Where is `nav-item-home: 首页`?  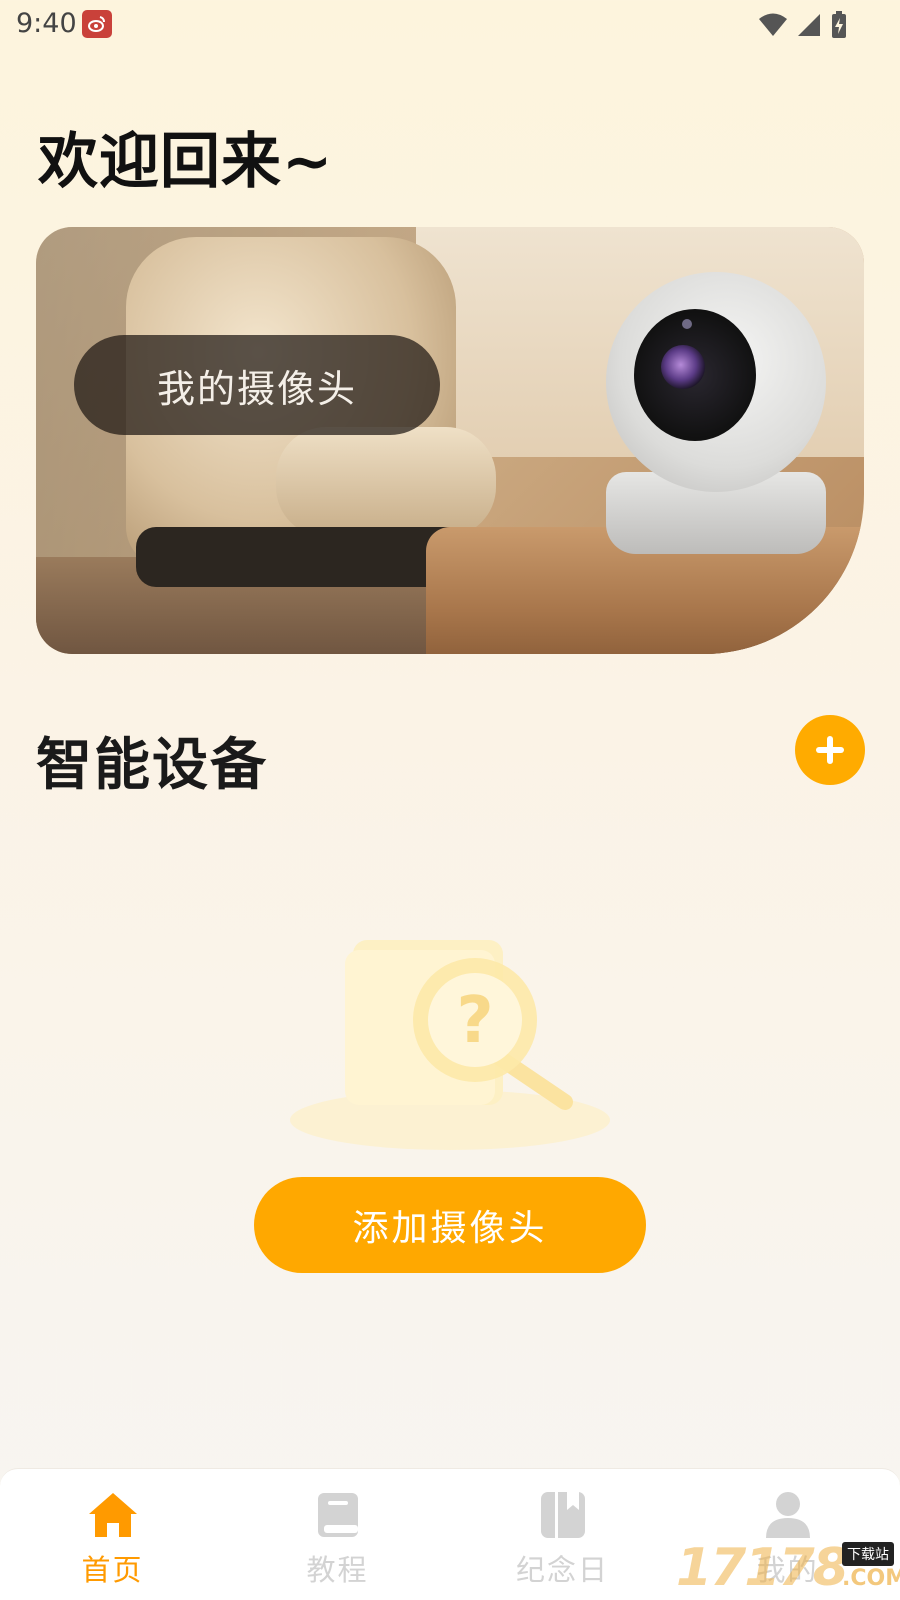 nav-item-home: 首页 is located at coordinates (112, 1534).